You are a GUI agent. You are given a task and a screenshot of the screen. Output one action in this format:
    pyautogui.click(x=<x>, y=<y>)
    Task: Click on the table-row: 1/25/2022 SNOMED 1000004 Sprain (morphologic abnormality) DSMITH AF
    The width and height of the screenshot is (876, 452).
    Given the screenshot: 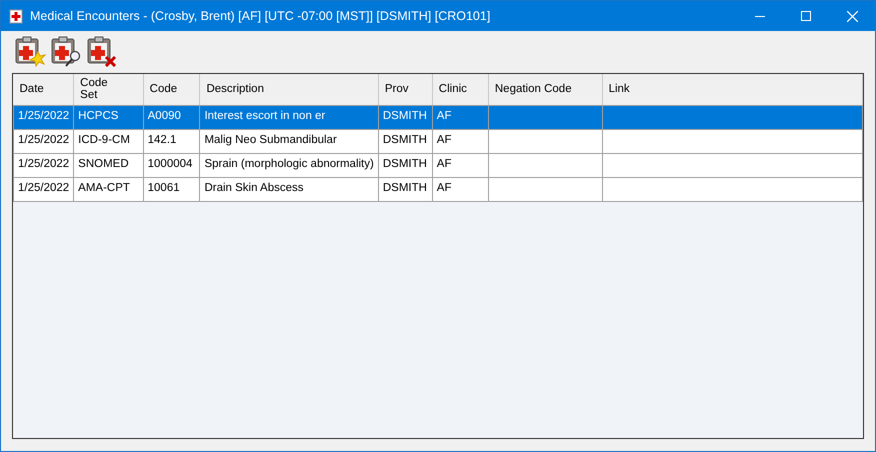 What is the action you would take?
    pyautogui.click(x=438, y=165)
    